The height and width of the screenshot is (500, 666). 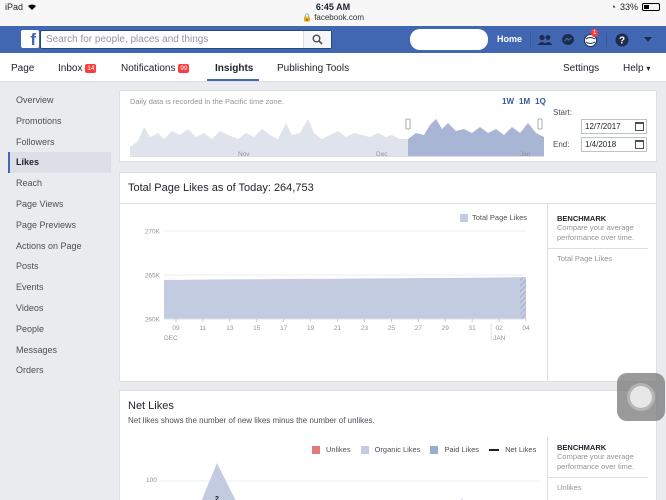 I want to click on alarm-icon: ◔, so click(x=613, y=7).